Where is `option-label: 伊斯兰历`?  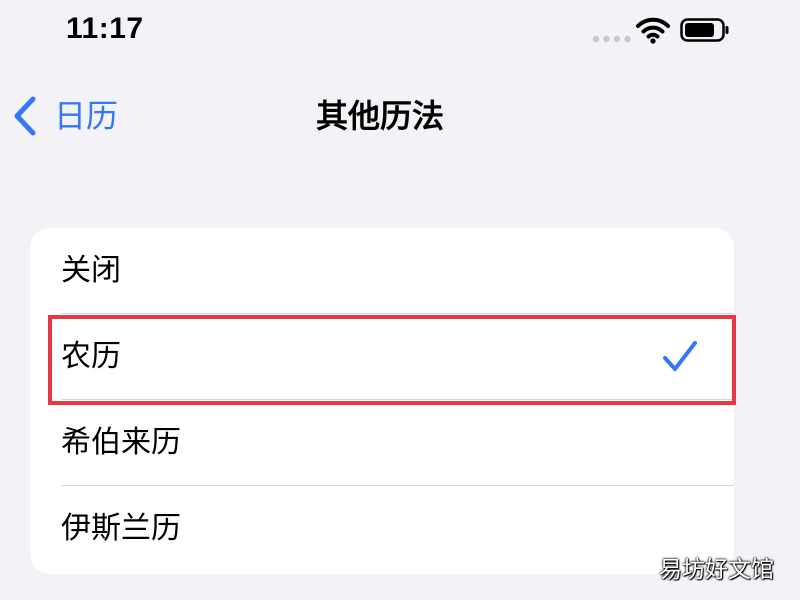
option-label: 伊斯兰历 is located at coordinates (121, 528).